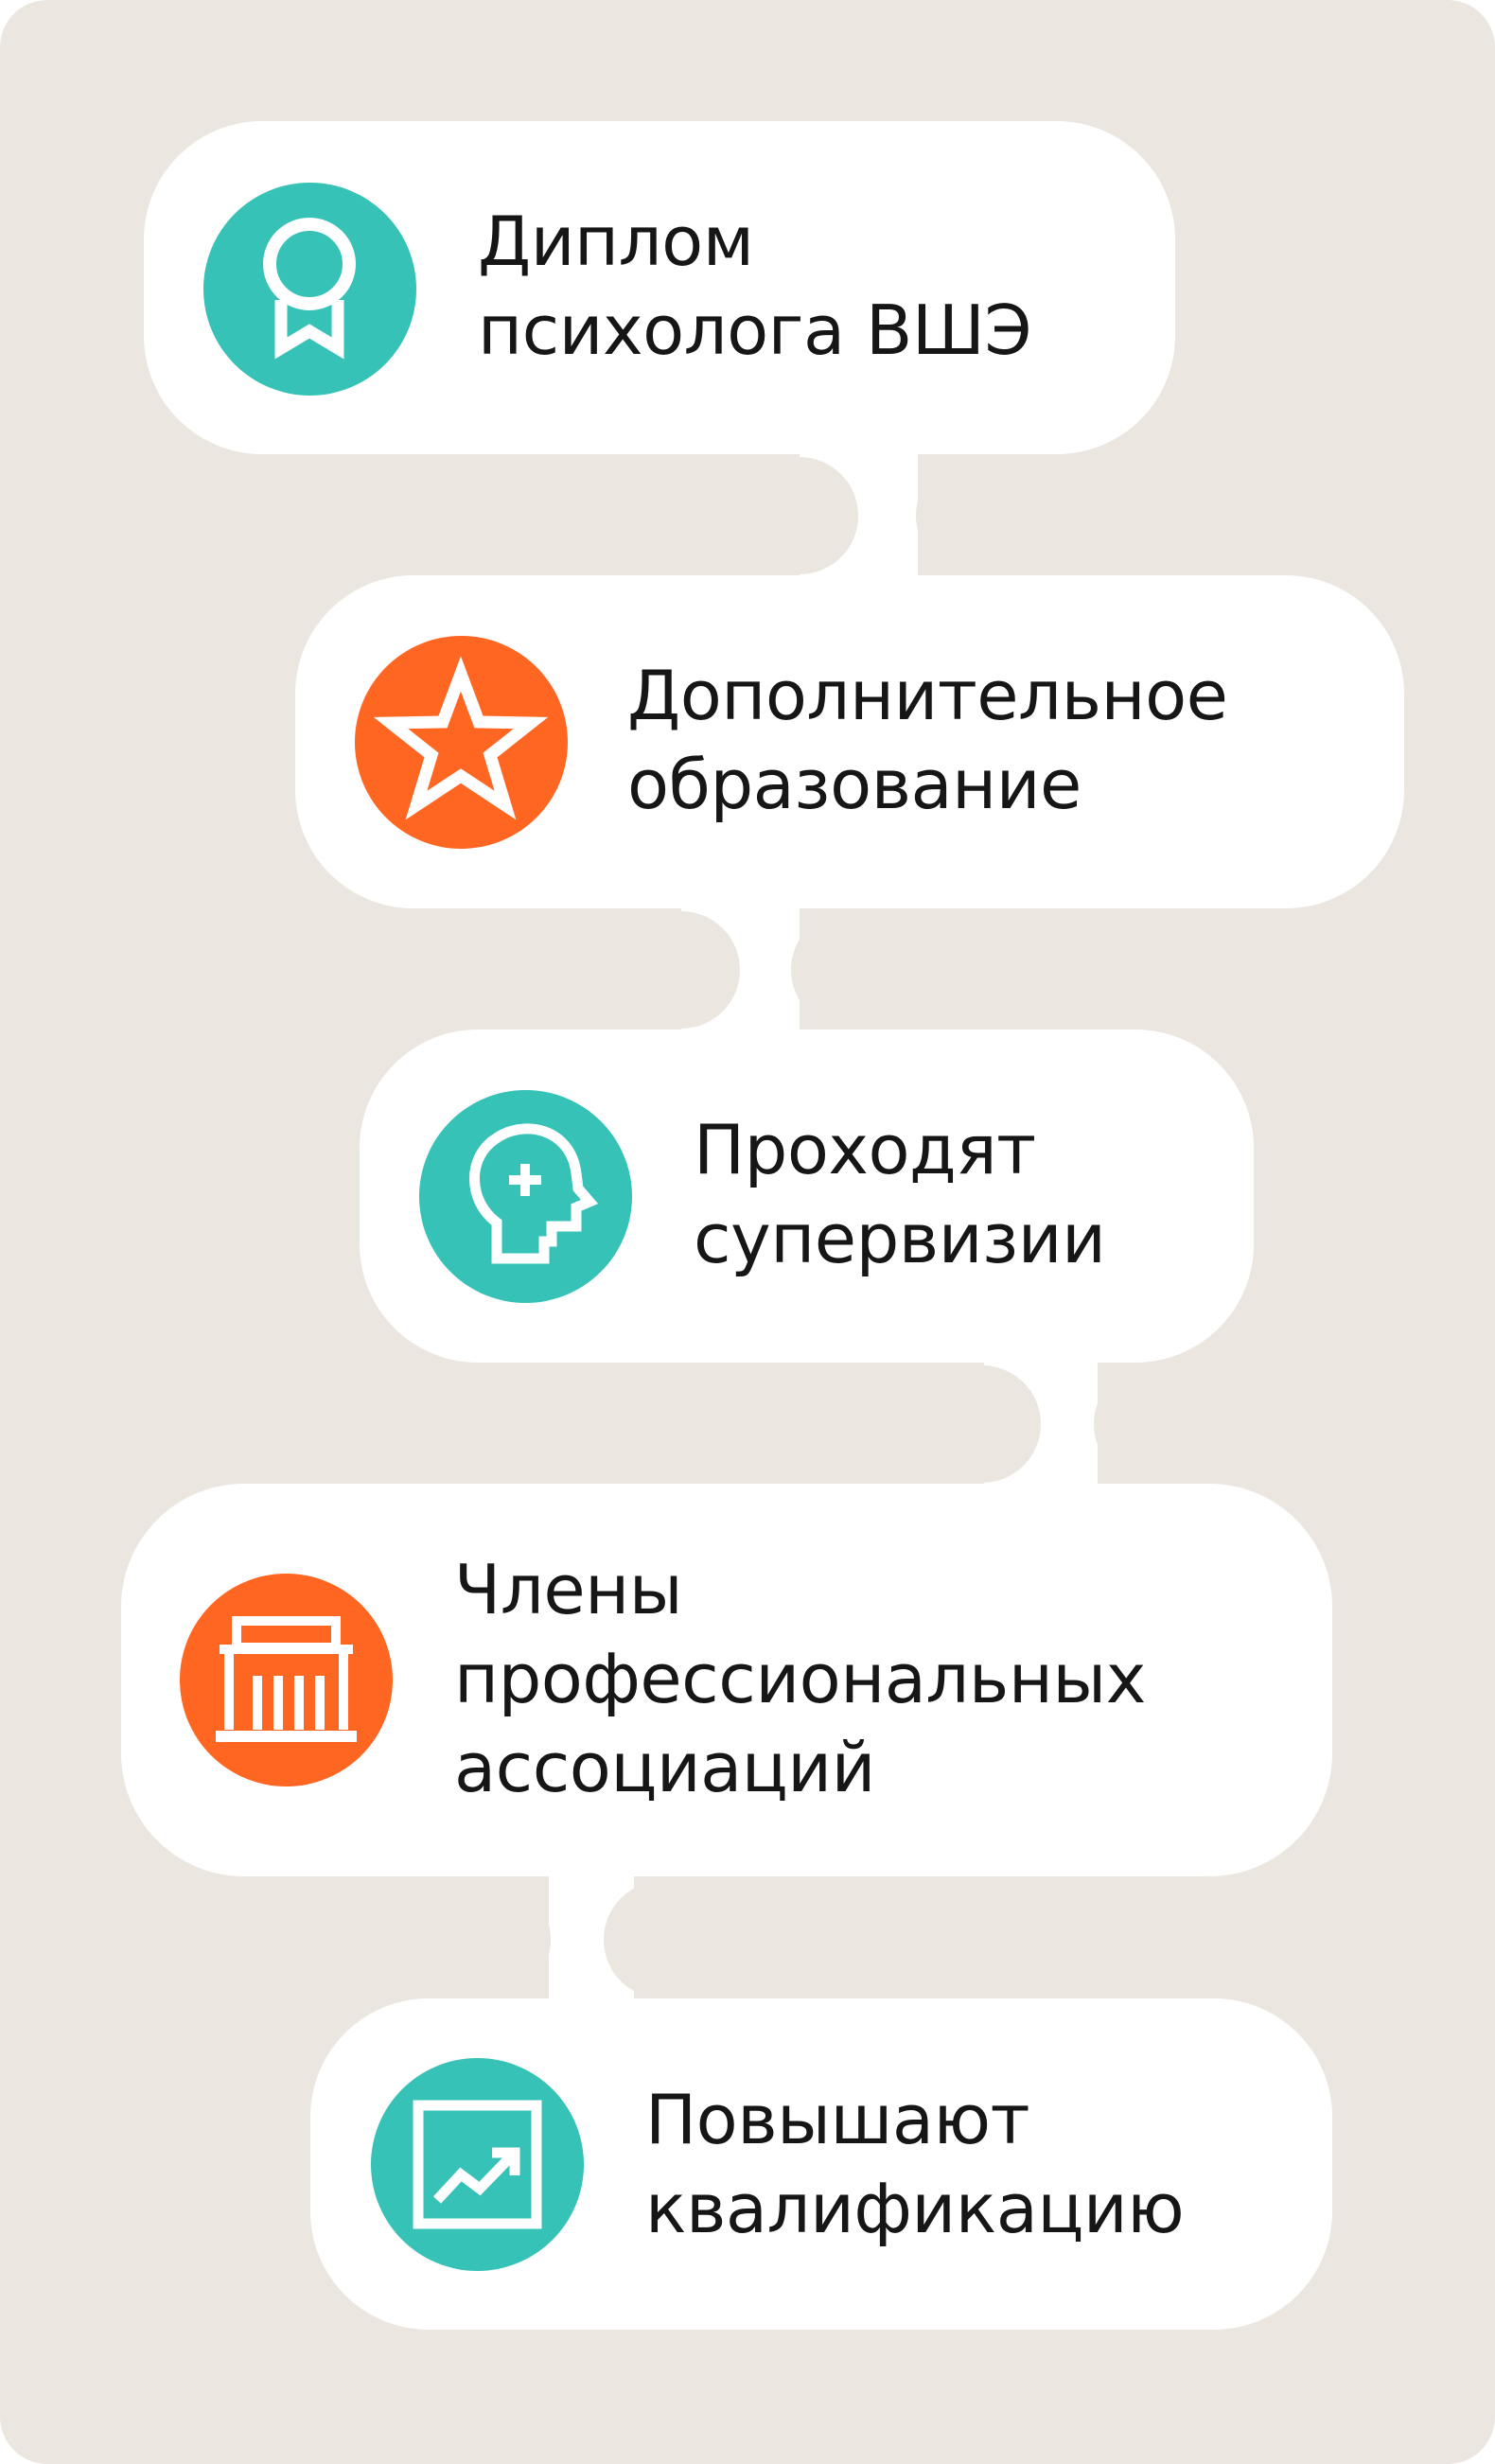 The height and width of the screenshot is (2464, 1495). Describe the element at coordinates (900, 1194) in the screenshot. I see `step-label-3: Проходят супервизии` at that location.